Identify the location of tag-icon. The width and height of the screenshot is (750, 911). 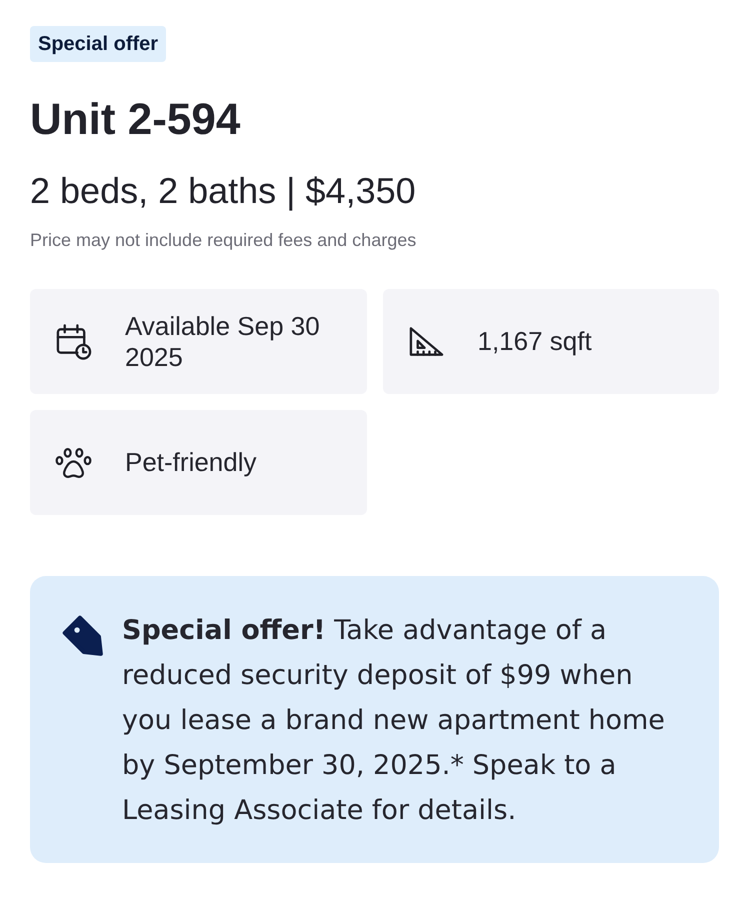
(82, 635).